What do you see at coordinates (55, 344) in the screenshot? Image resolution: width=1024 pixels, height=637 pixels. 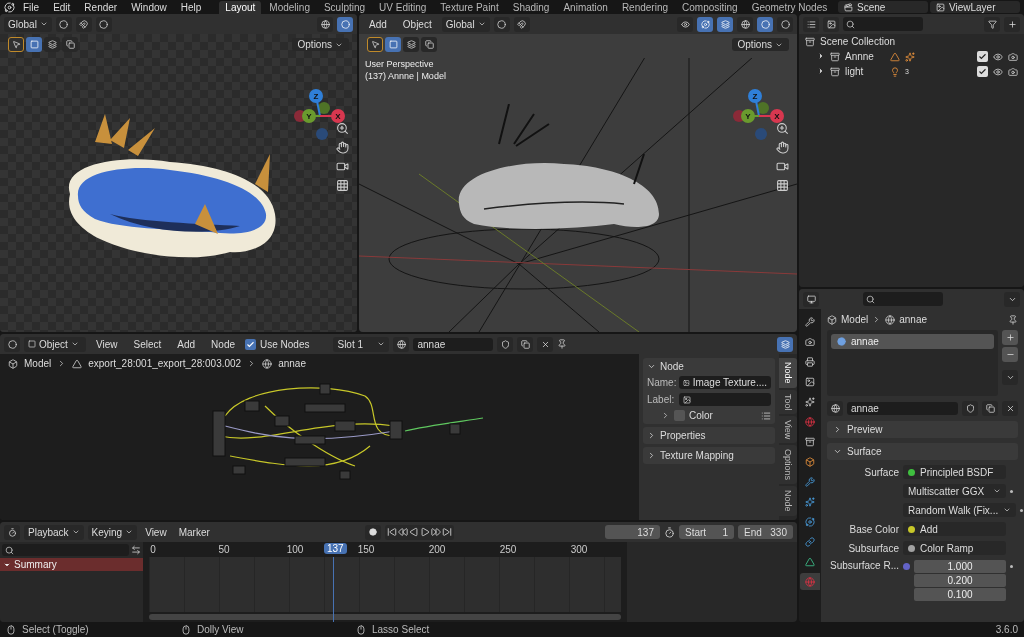 I see `mode-dropdown: Object` at bounding box center [55, 344].